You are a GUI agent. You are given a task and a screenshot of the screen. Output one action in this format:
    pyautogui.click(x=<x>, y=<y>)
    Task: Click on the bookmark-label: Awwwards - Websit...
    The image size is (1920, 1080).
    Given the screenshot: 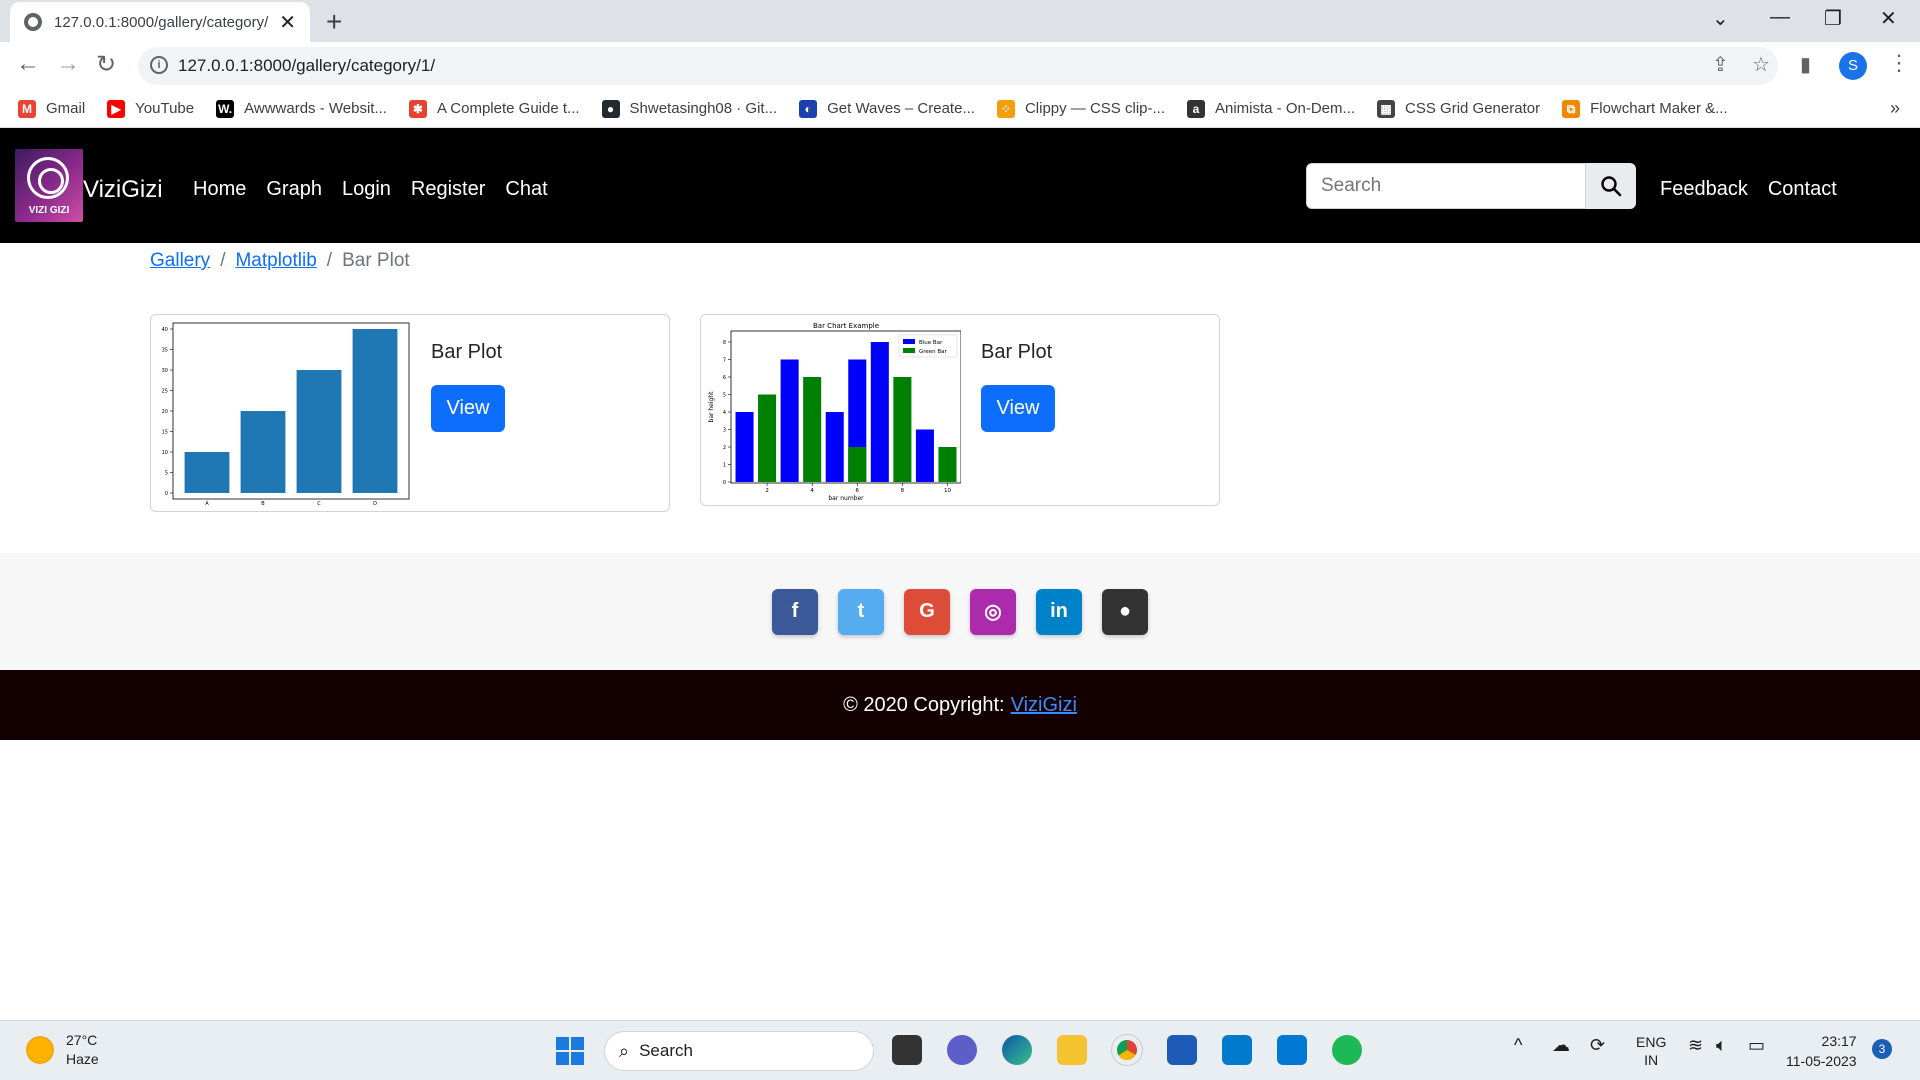 What is the action you would take?
    pyautogui.click(x=315, y=108)
    